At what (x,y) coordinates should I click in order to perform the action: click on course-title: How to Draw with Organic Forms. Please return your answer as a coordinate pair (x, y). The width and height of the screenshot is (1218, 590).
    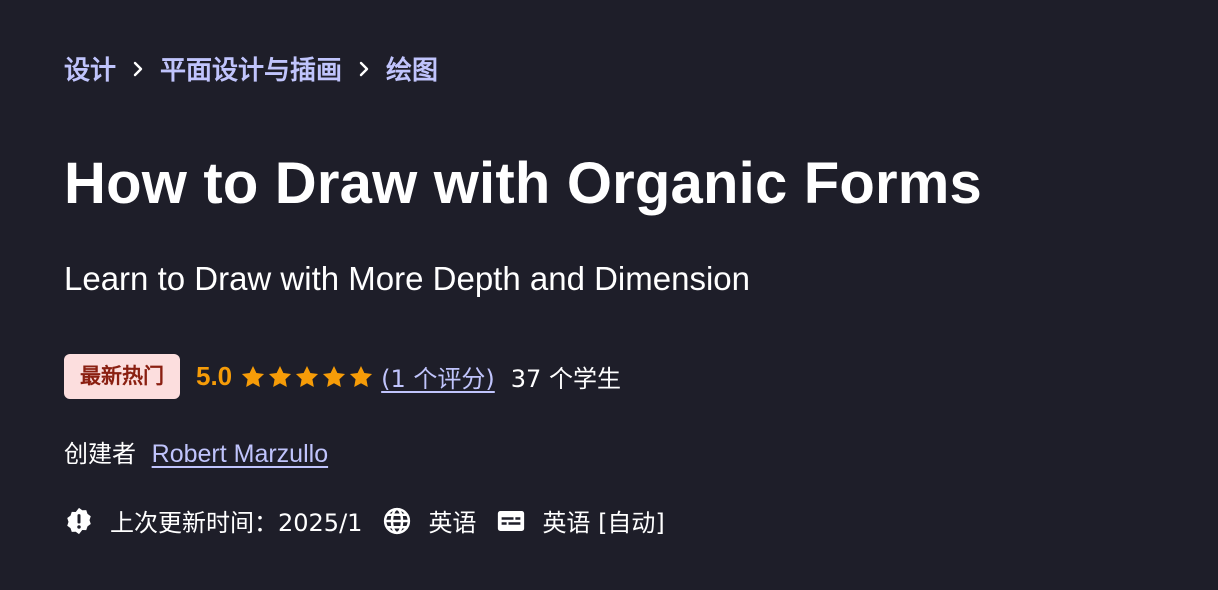
    Looking at the image, I should click on (523, 183).